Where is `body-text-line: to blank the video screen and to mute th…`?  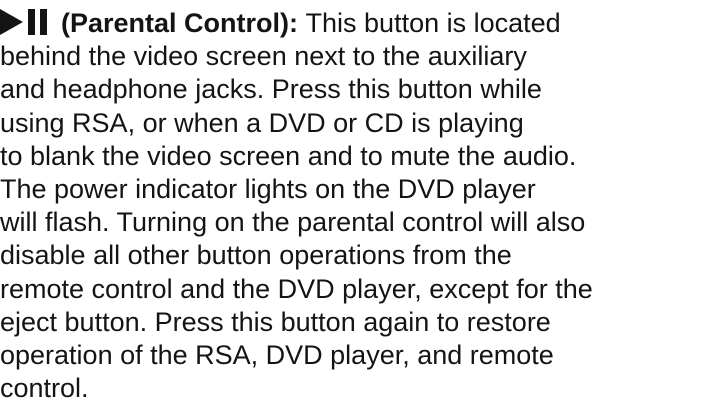
body-text-line: to blank the video screen and to mute th… is located at coordinates (288, 155).